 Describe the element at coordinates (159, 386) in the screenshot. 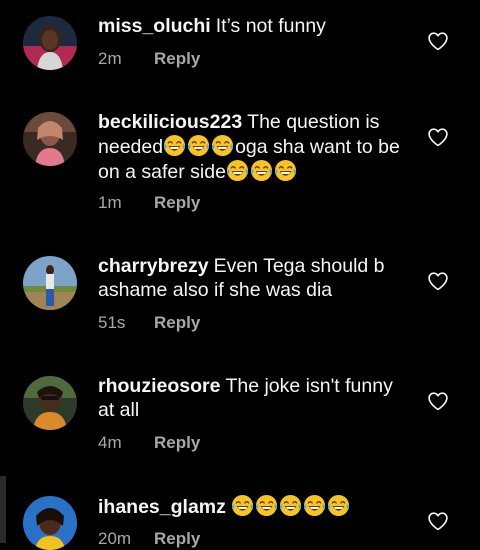

I see `comment-username: rhouzieosore` at that location.